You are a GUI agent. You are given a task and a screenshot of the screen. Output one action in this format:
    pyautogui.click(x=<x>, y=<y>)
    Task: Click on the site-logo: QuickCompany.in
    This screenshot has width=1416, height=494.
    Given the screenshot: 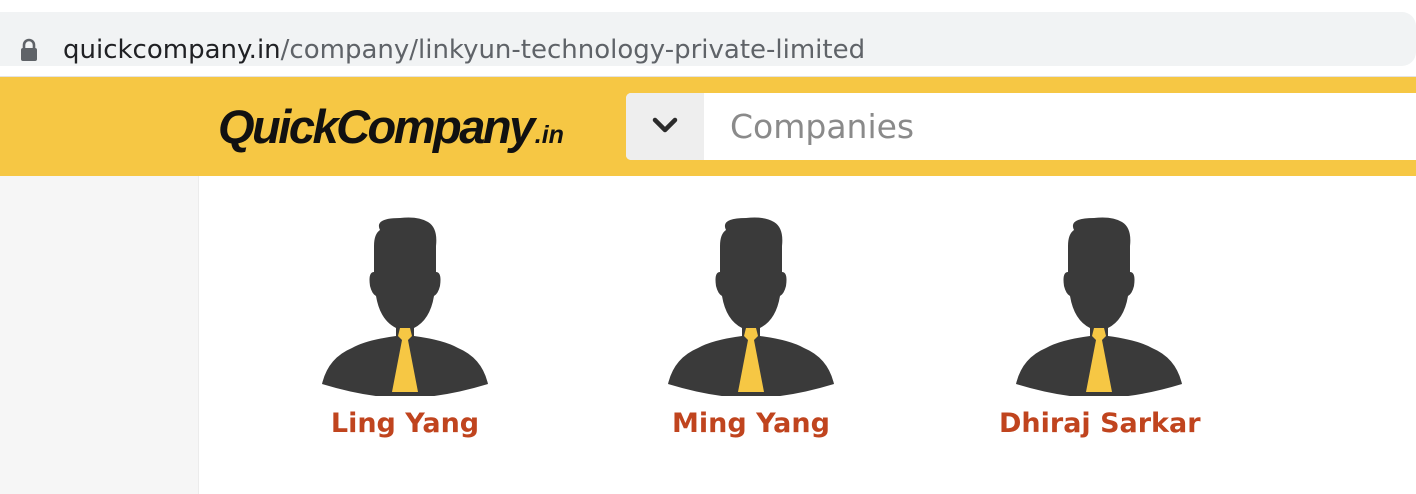 What is the action you would take?
    pyautogui.click(x=391, y=131)
    